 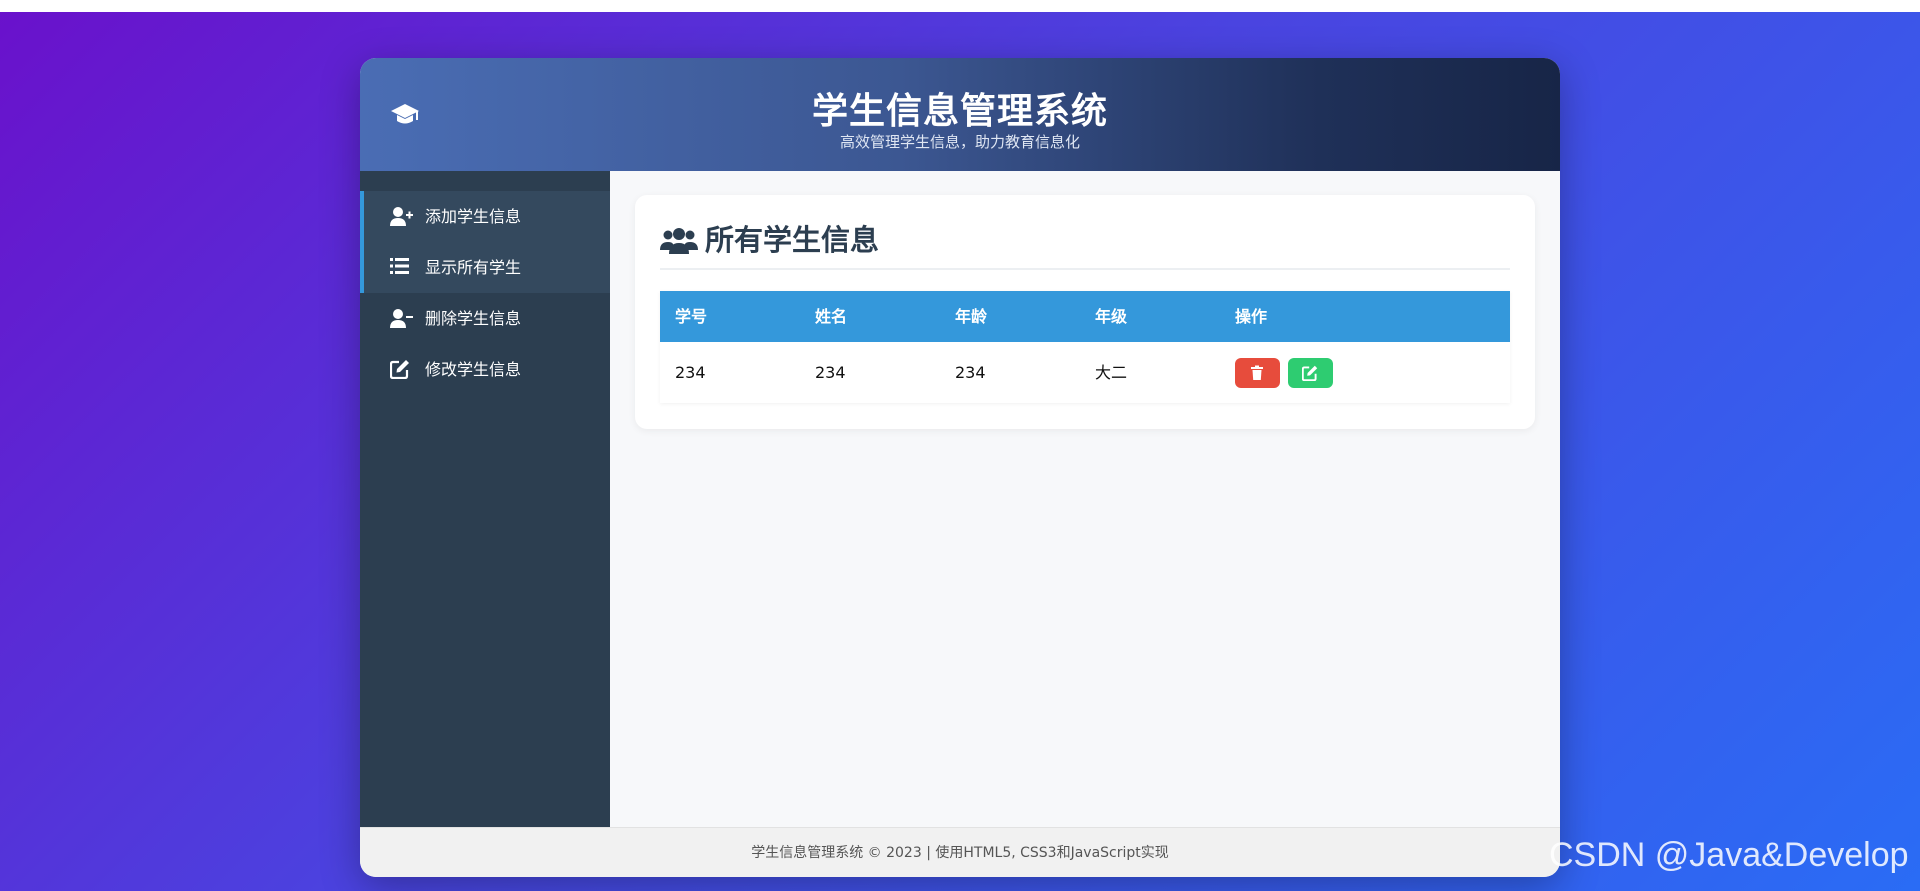 What do you see at coordinates (679, 241) in the screenshot?
I see `users-icon` at bounding box center [679, 241].